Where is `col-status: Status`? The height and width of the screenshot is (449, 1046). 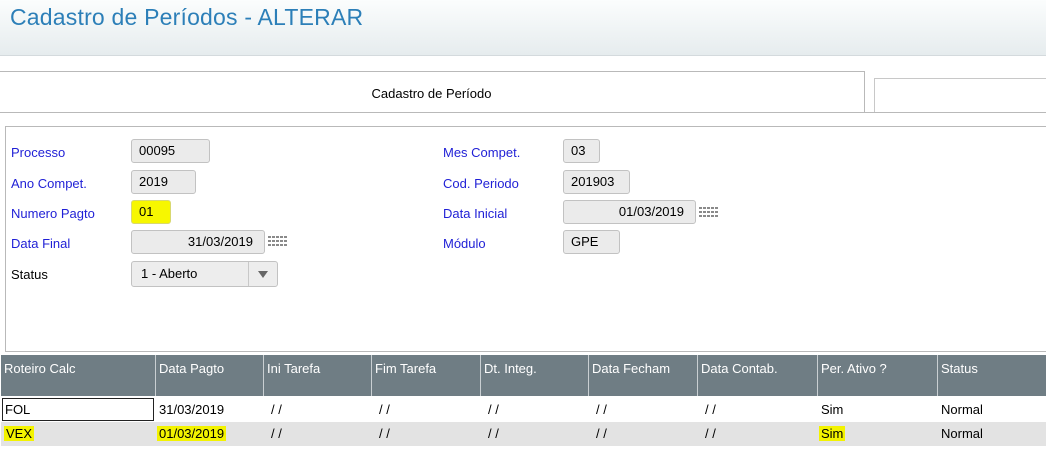 col-status: Status is located at coordinates (991, 375).